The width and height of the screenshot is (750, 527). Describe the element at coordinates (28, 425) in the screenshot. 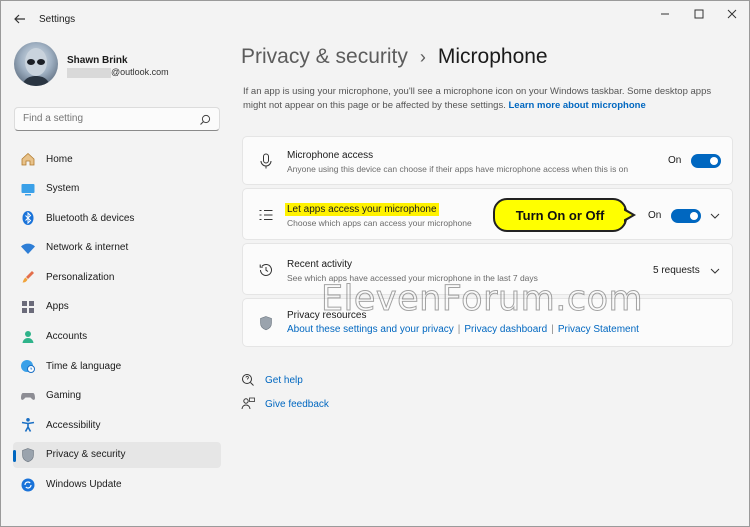

I see `accessibility-icon` at that location.